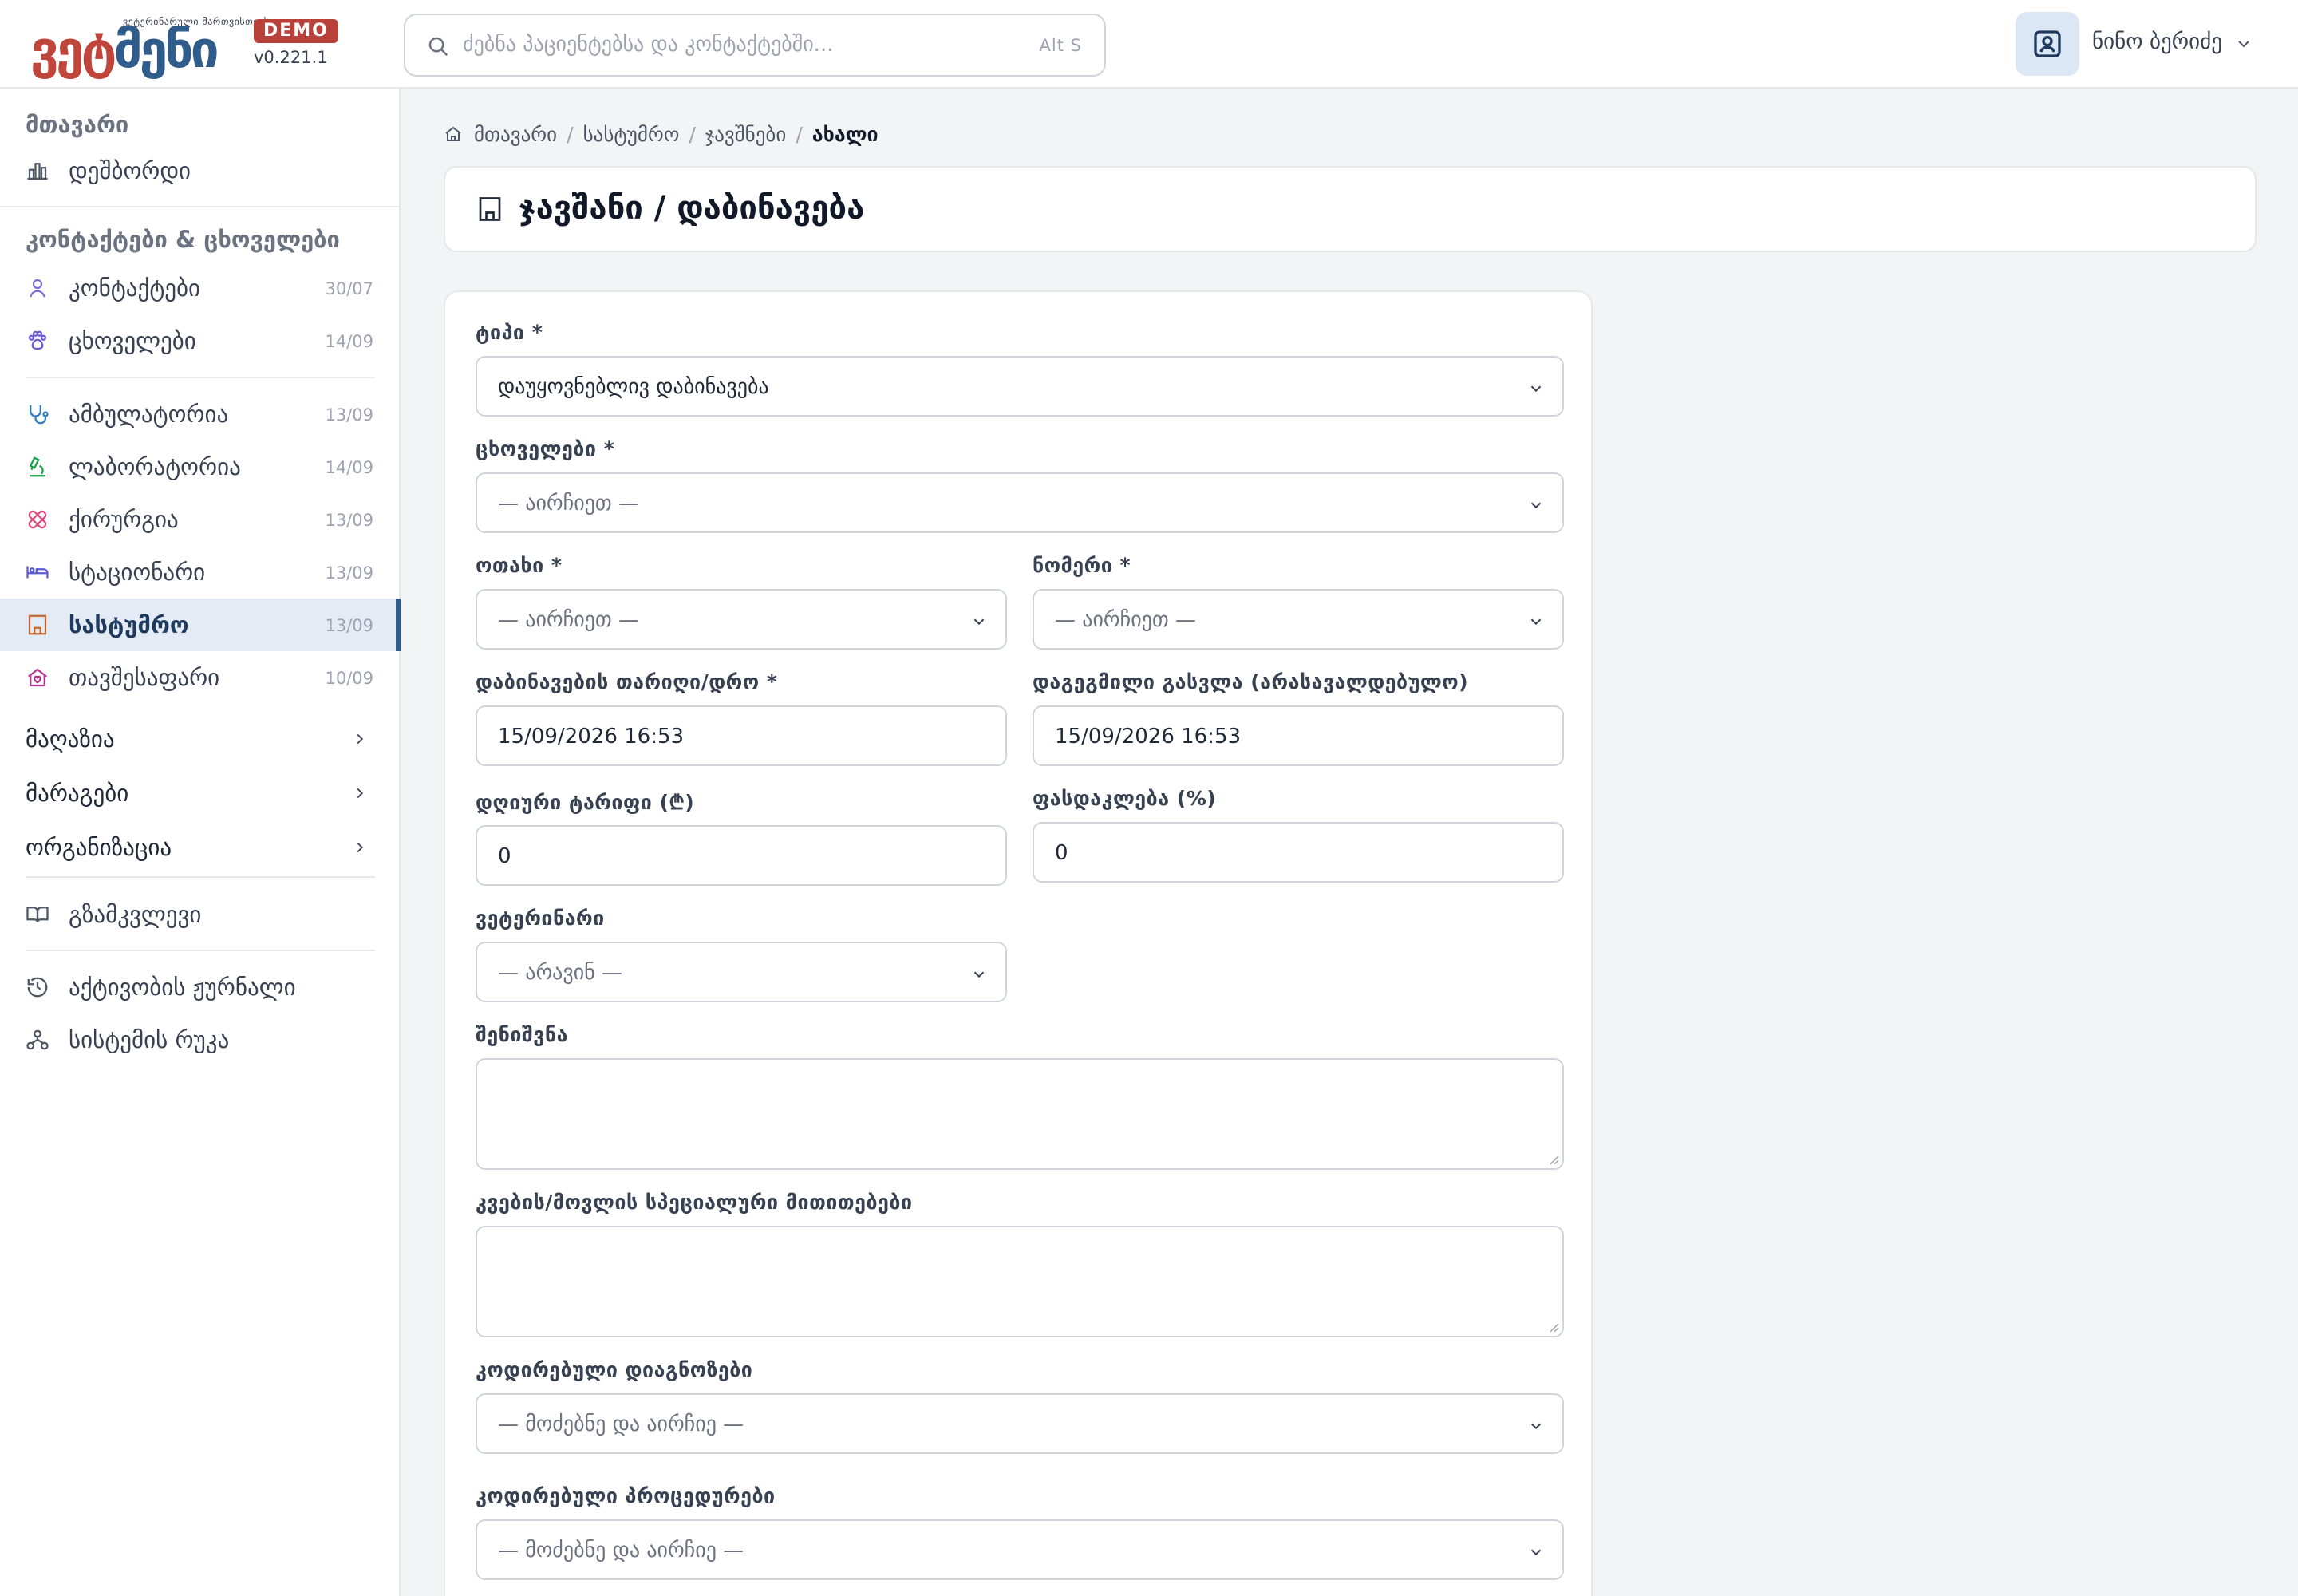 Image resolution: width=2298 pixels, height=1596 pixels. Describe the element at coordinates (746, 134) in the screenshot. I see `breadcrumb-bookings: ჯავშნები` at that location.